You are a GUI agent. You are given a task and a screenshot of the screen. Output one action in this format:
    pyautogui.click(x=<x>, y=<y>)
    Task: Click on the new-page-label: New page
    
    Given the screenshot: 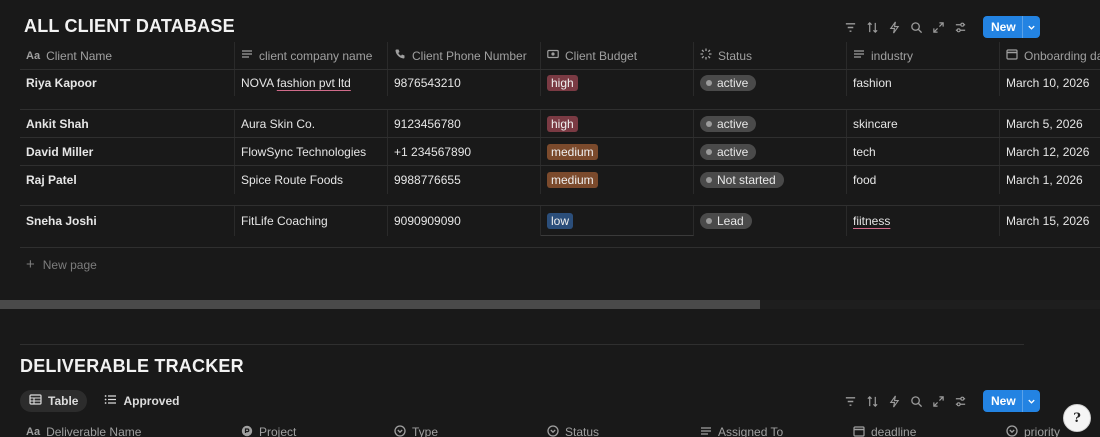 What is the action you would take?
    pyautogui.click(x=69, y=264)
    